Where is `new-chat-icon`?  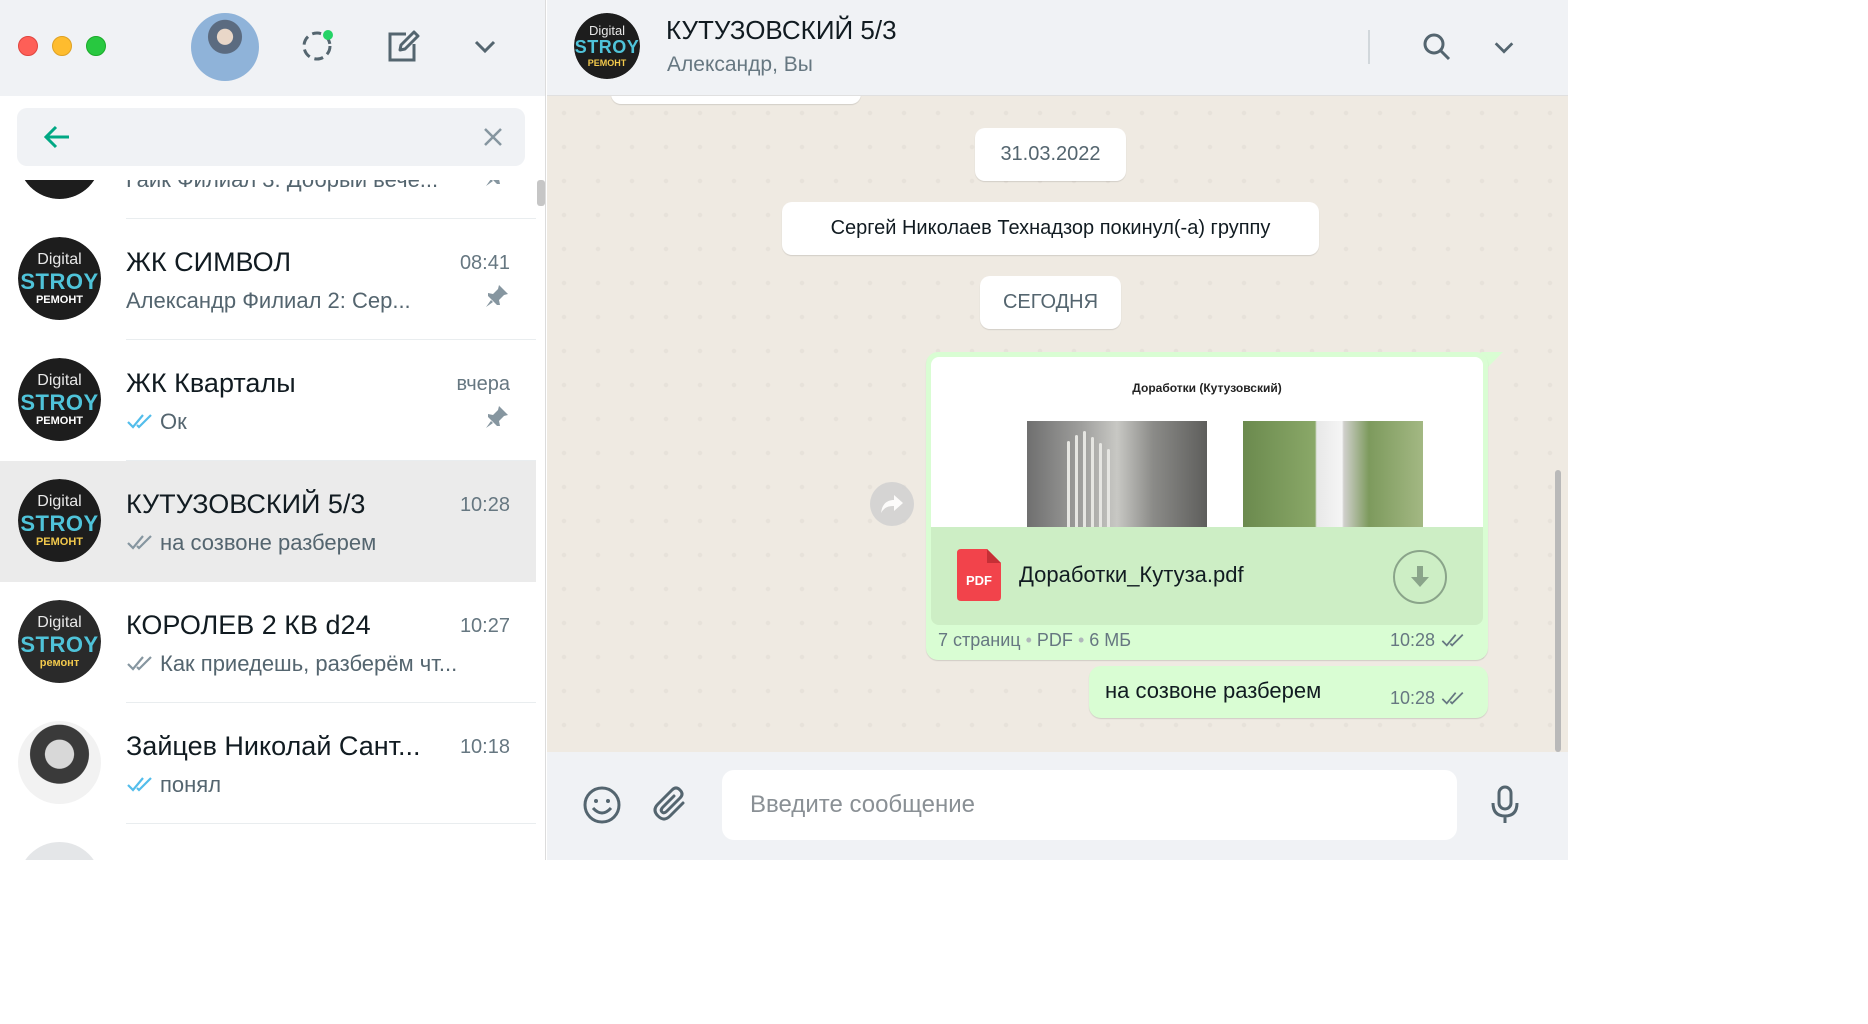
new-chat-icon is located at coordinates (402, 46).